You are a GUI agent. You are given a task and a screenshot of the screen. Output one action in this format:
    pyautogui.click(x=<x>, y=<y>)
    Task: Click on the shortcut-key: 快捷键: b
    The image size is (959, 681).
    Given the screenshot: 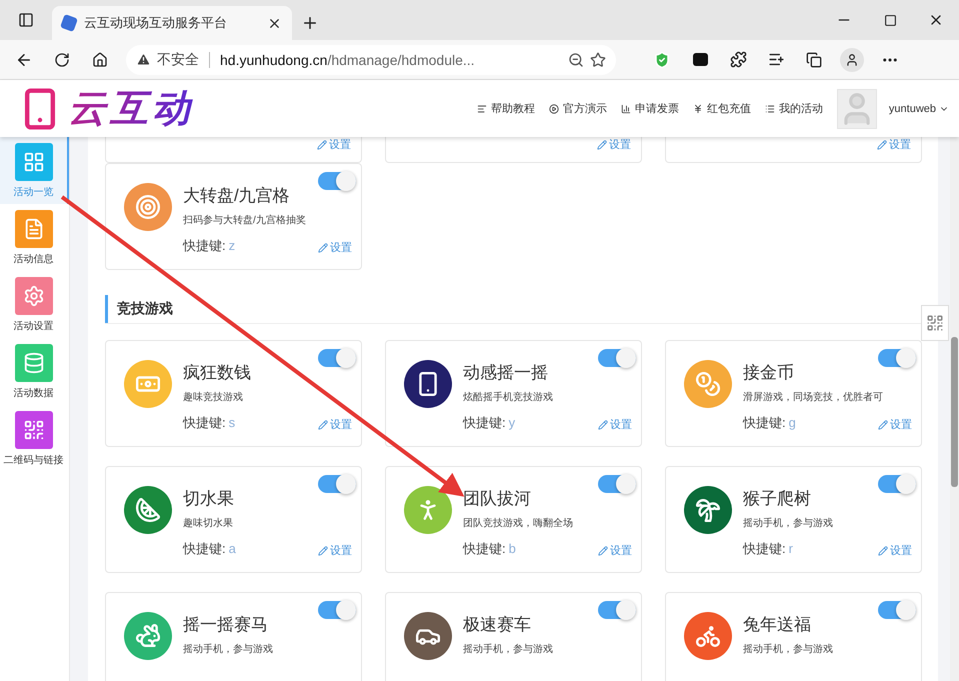 What is the action you would take?
    pyautogui.click(x=489, y=549)
    